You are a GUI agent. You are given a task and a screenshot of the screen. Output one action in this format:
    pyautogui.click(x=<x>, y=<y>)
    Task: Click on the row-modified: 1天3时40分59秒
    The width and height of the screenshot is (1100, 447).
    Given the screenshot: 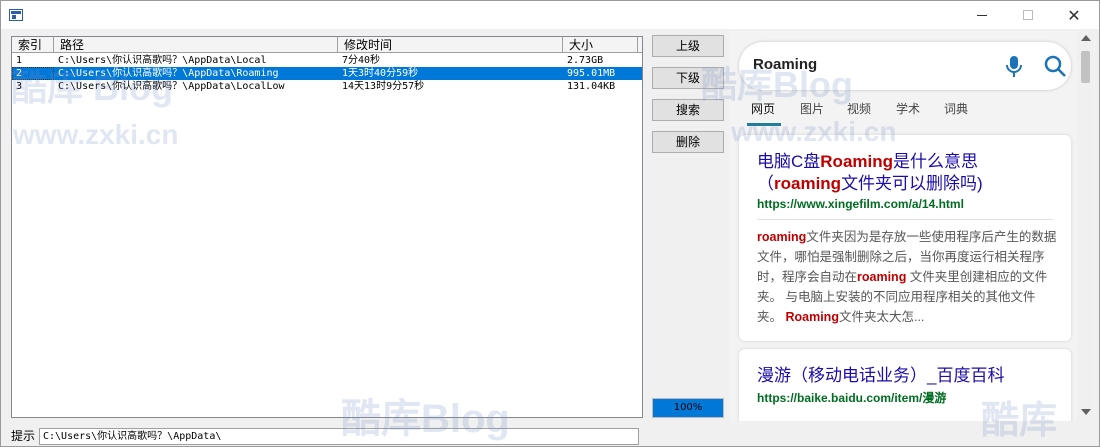 What is the action you would take?
    pyautogui.click(x=380, y=73)
    